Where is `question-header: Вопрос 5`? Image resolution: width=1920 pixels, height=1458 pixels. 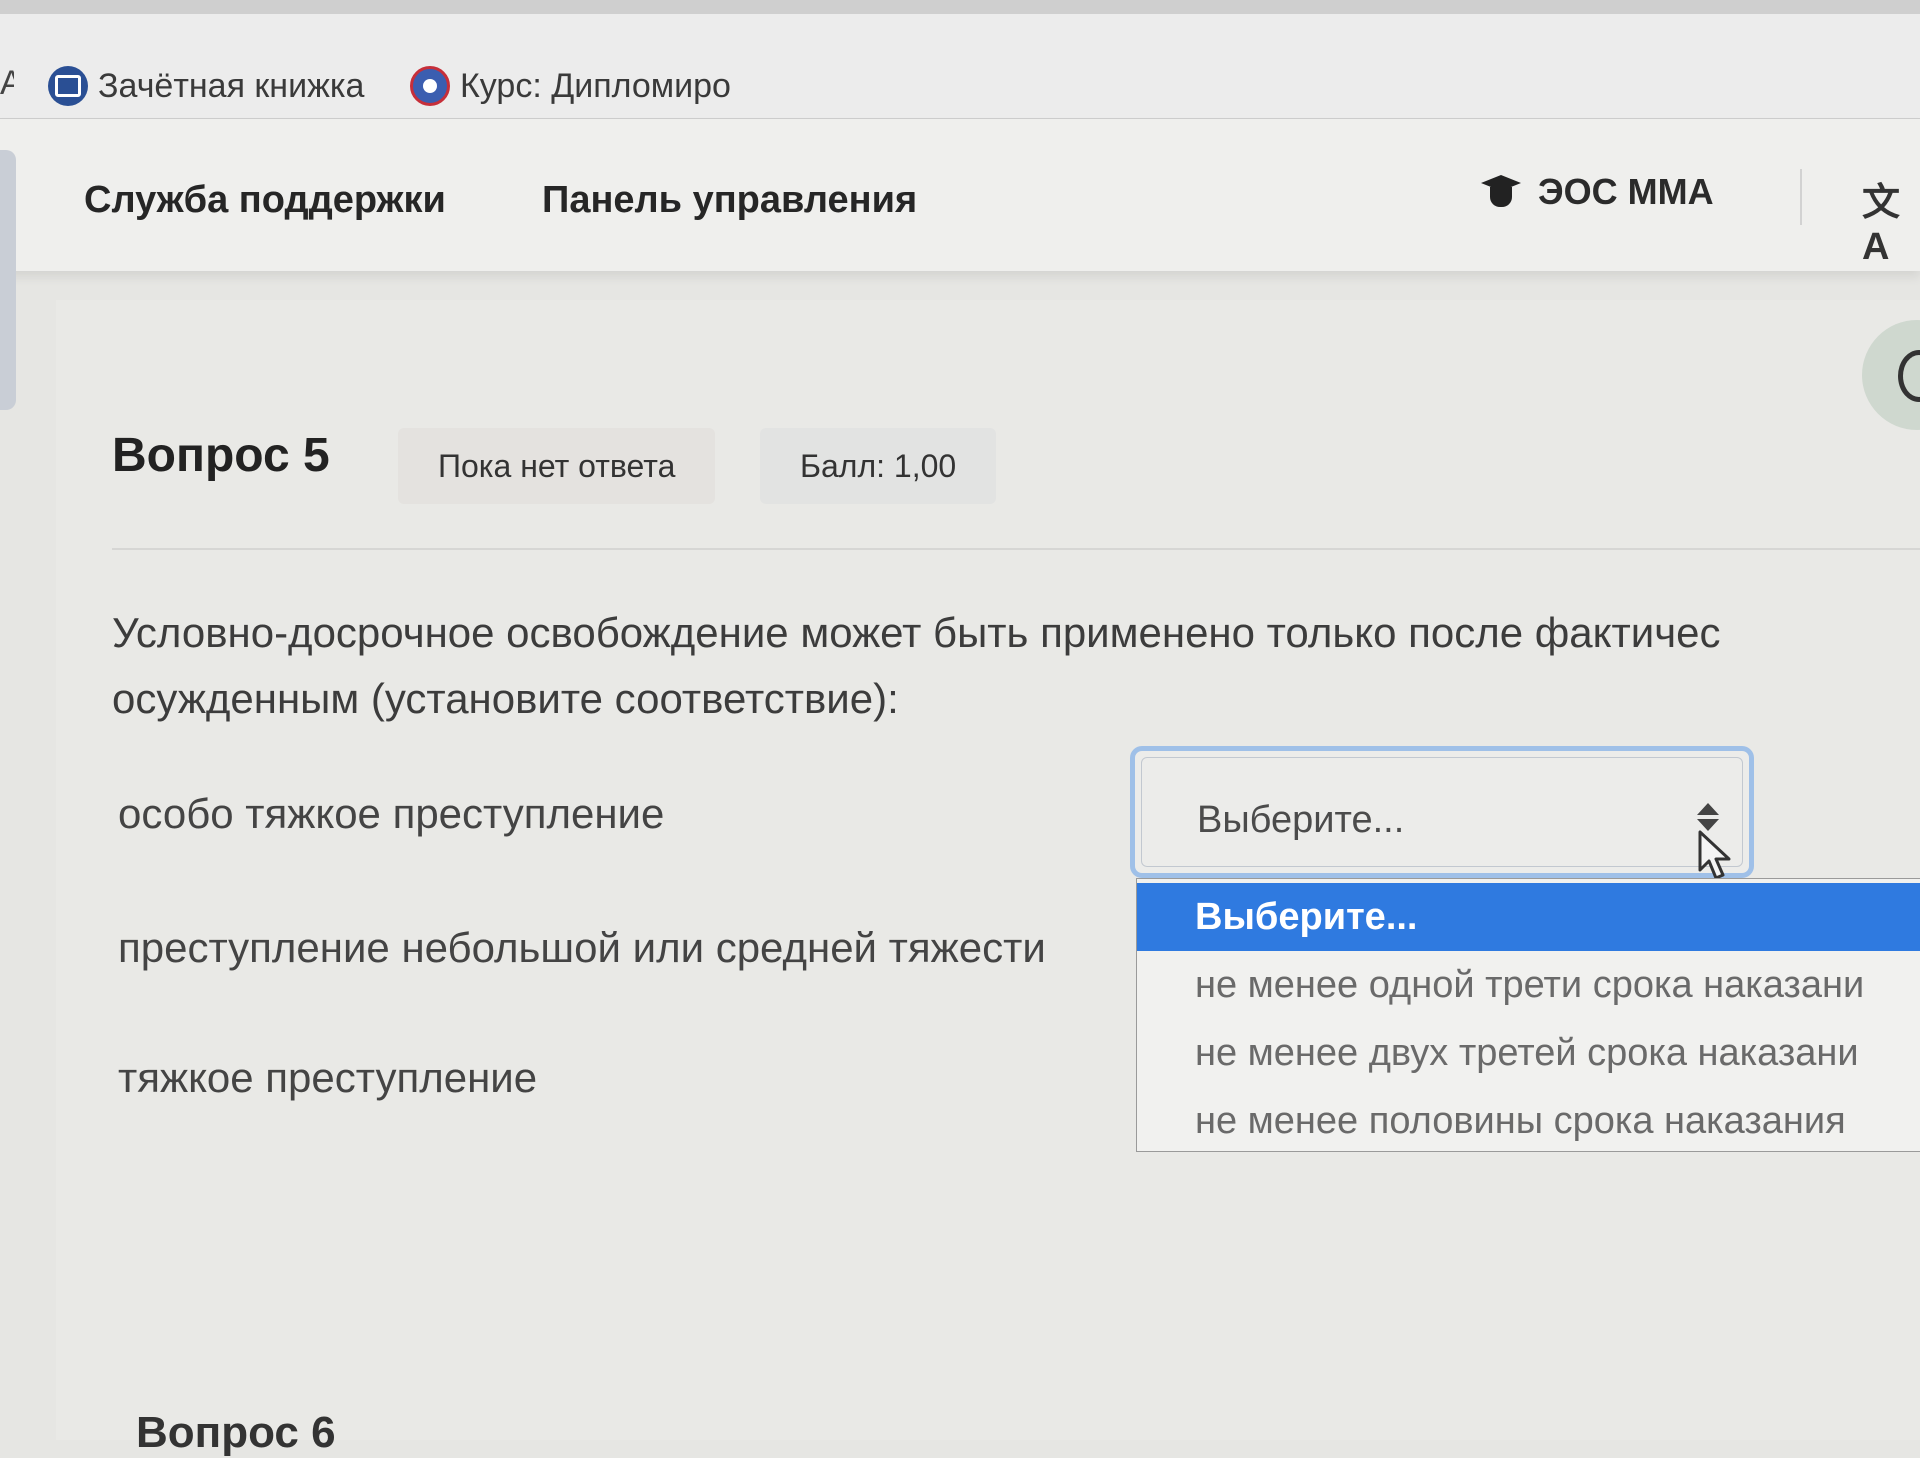
question-header: Вопрос 5 is located at coordinates (221, 455).